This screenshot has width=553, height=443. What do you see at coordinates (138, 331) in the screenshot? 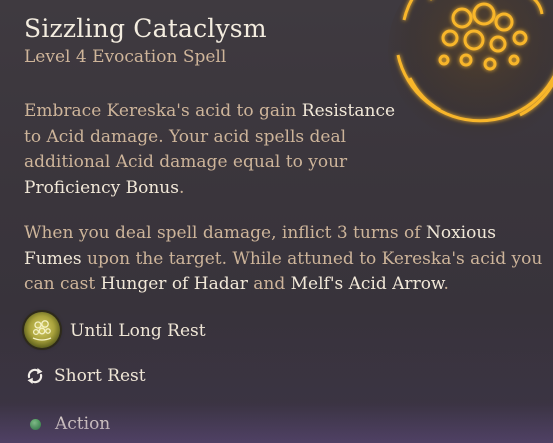
I see `duration-label: Until Long Rest` at bounding box center [138, 331].